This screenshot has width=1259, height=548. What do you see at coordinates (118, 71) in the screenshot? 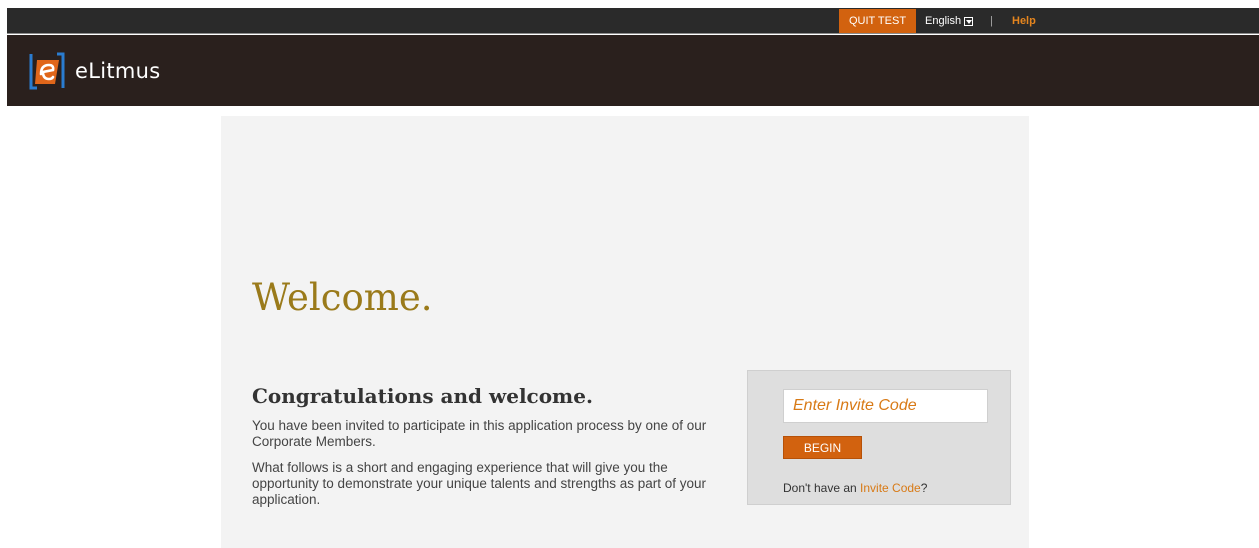
I see `brand-name: eLitmus` at bounding box center [118, 71].